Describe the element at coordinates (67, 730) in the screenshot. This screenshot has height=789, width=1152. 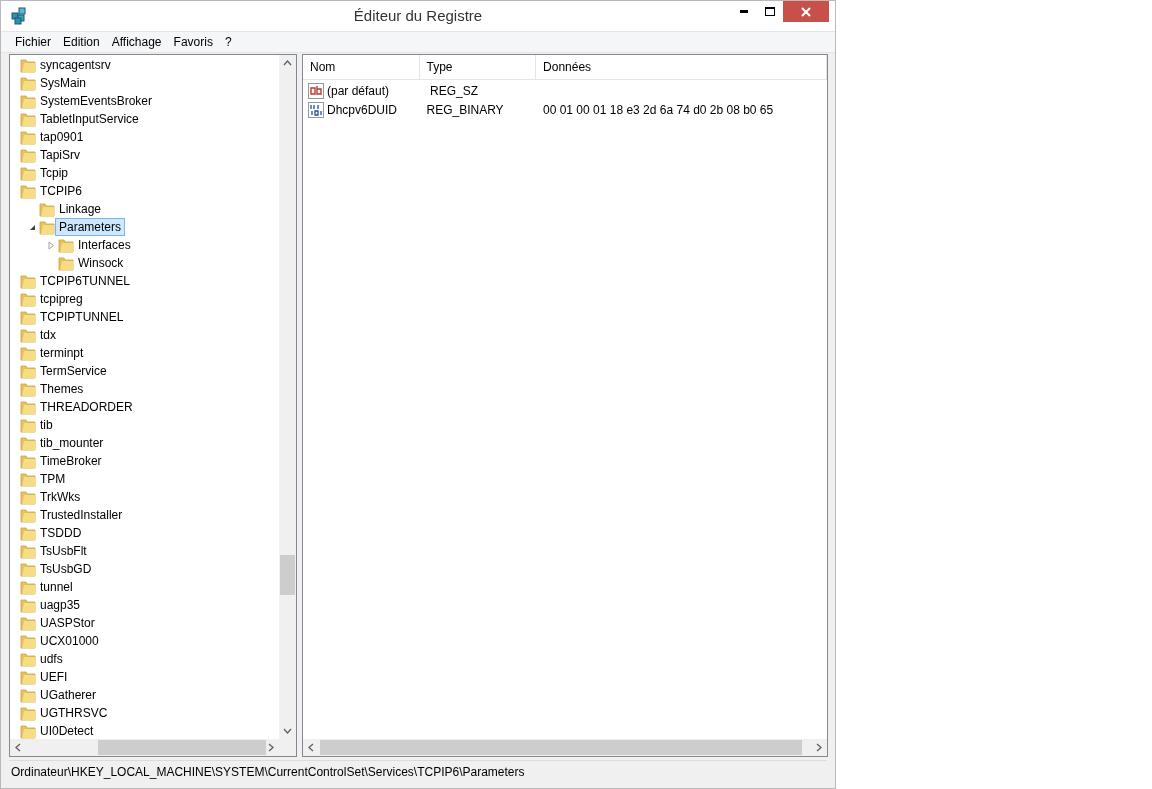
I see `tree-item: UI0Detect` at that location.